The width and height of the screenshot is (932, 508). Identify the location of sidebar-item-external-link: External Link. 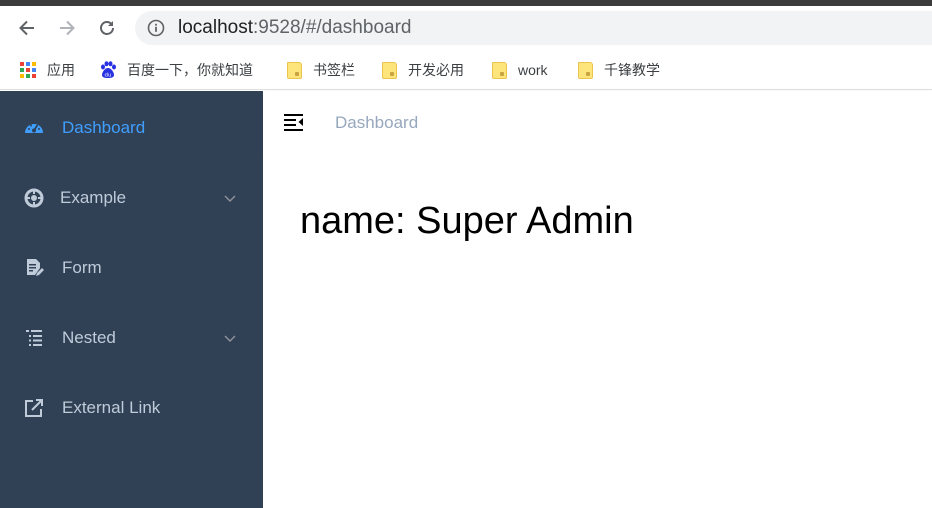
(131, 408).